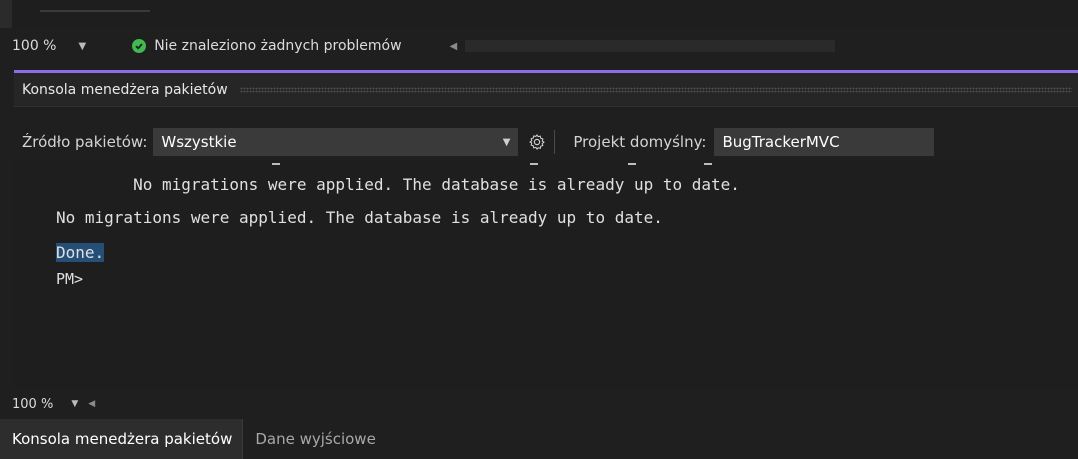  I want to click on issues-indicator: Nie znaleziono żadnych problemów, so click(267, 46).